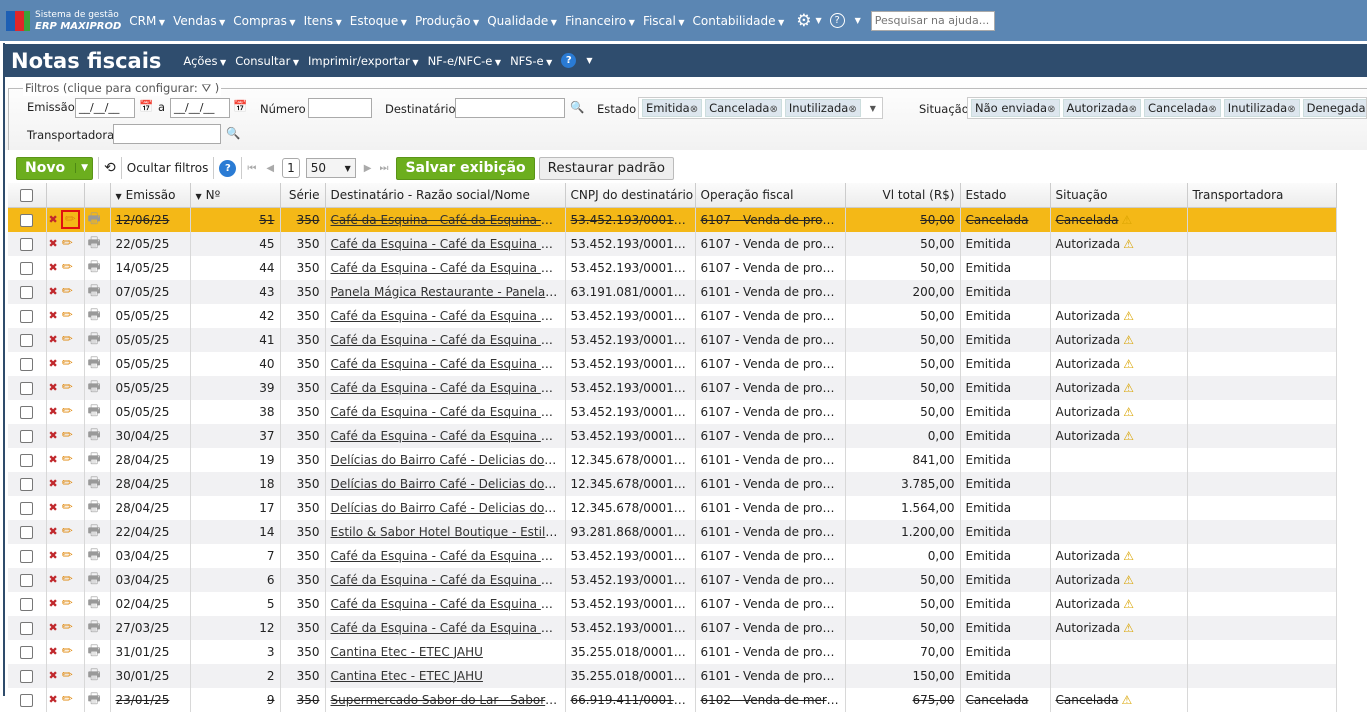 The height and width of the screenshot is (712, 1367). Describe the element at coordinates (600, 21) in the screenshot. I see `menu-financeiro: Financeiro` at that location.